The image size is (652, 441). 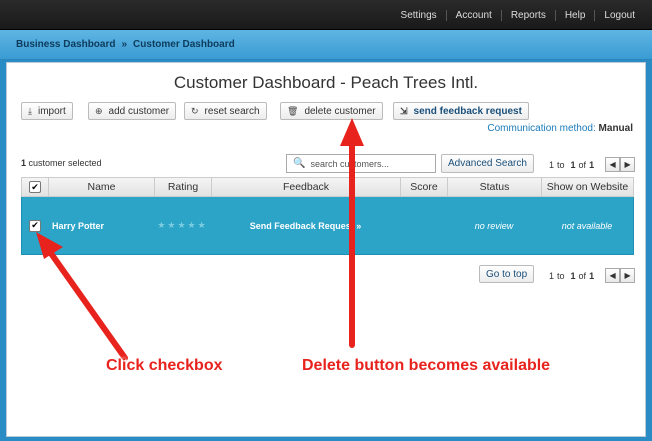 I want to click on top-nav-links: Settings Account Reports Help Logout, so click(x=518, y=15).